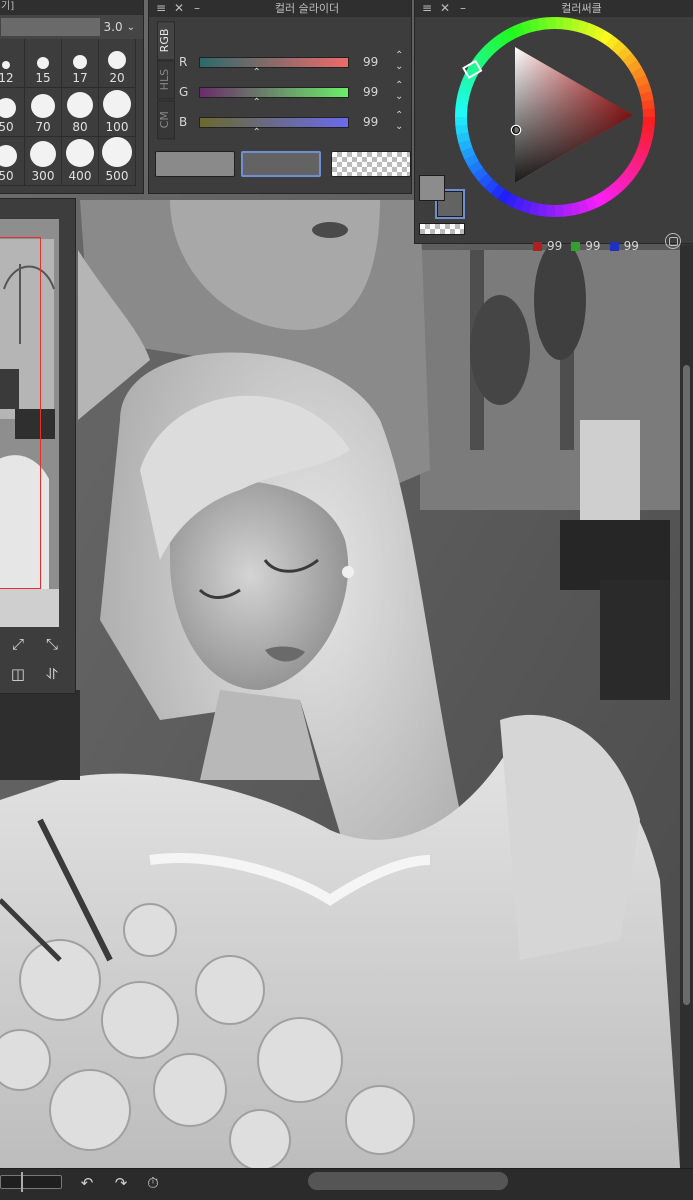  I want to click on brush-size-preset: 20, so click(117, 63).